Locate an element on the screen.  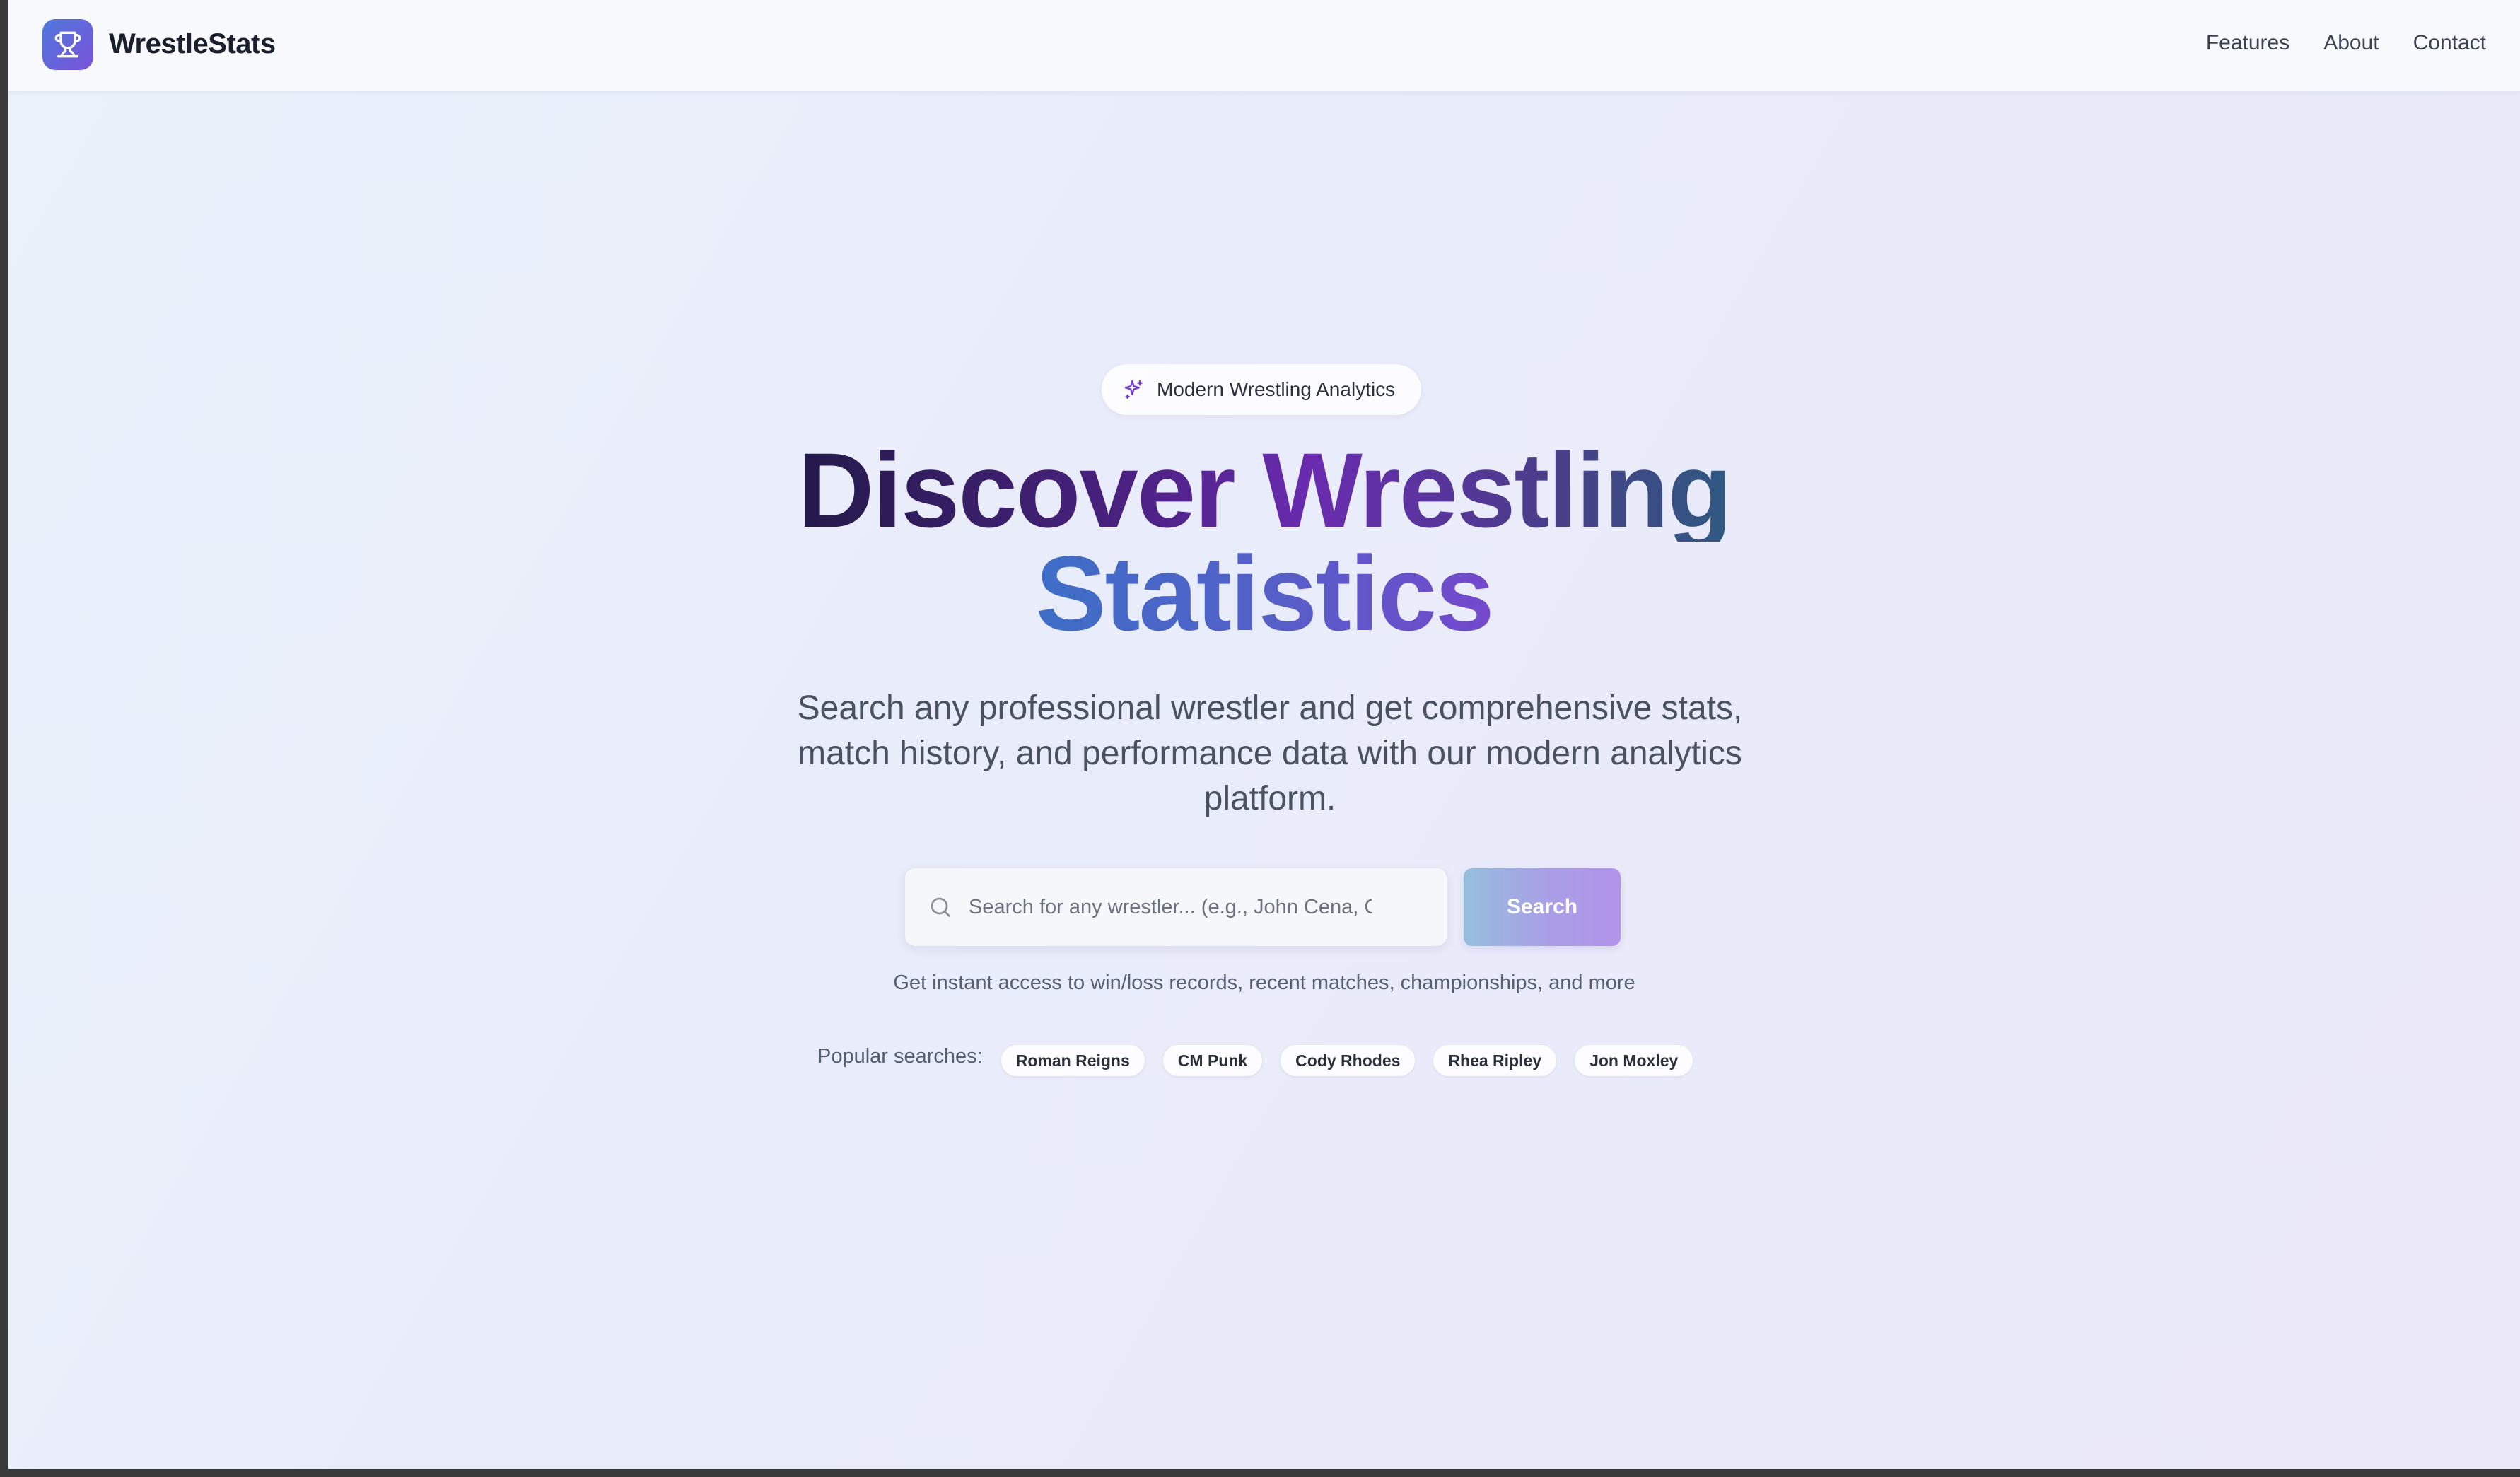
search-field is located at coordinates (1176, 907).